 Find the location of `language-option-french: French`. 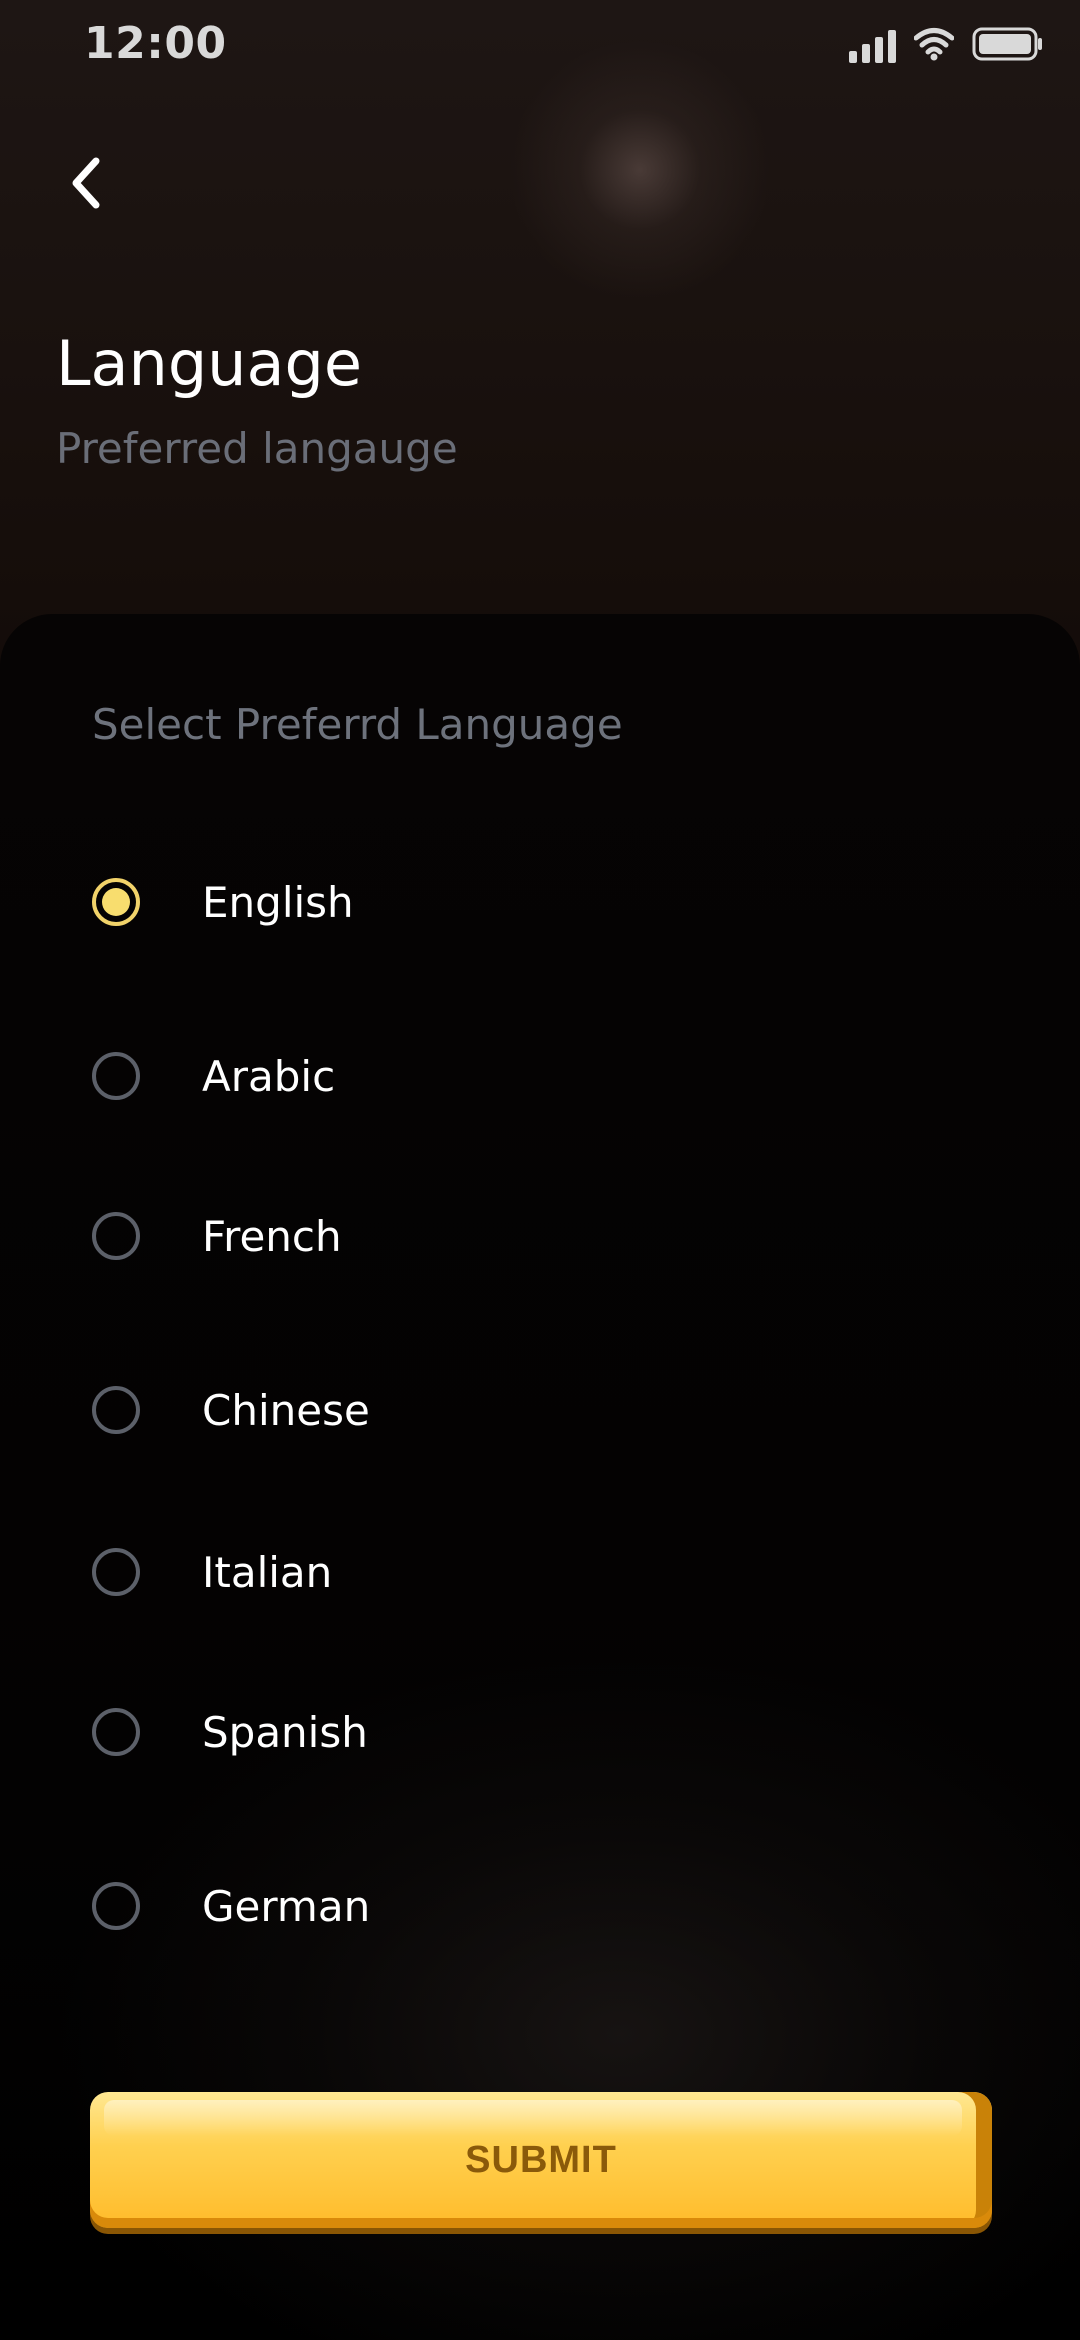

language-option-french: French is located at coordinates (542, 1236).